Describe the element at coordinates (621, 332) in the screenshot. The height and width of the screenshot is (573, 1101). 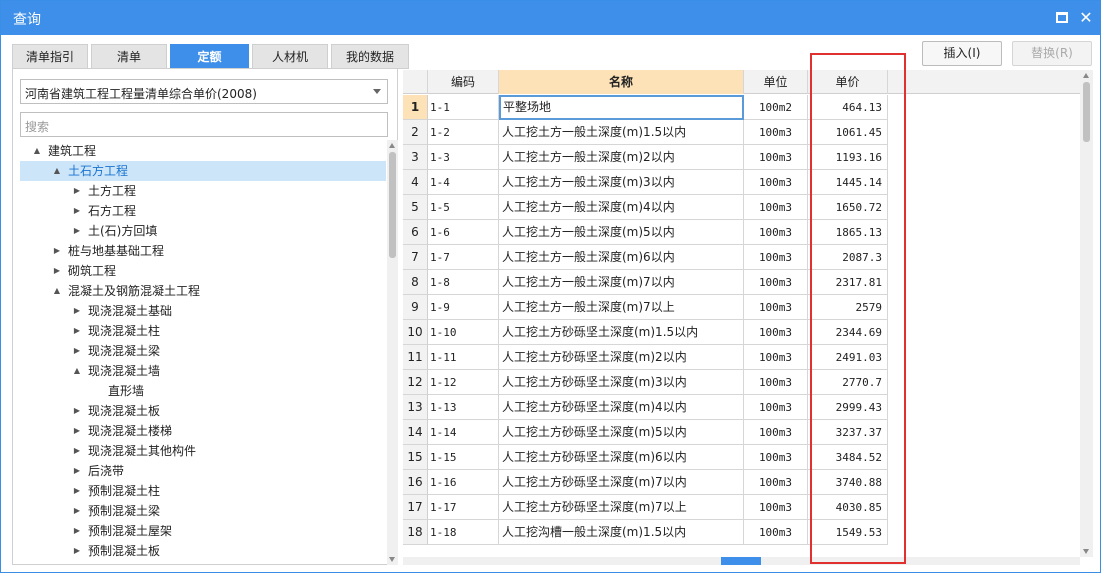
I see `name-cell: 人工挖土方砂砾坚土深度(m)1.5以内` at that location.